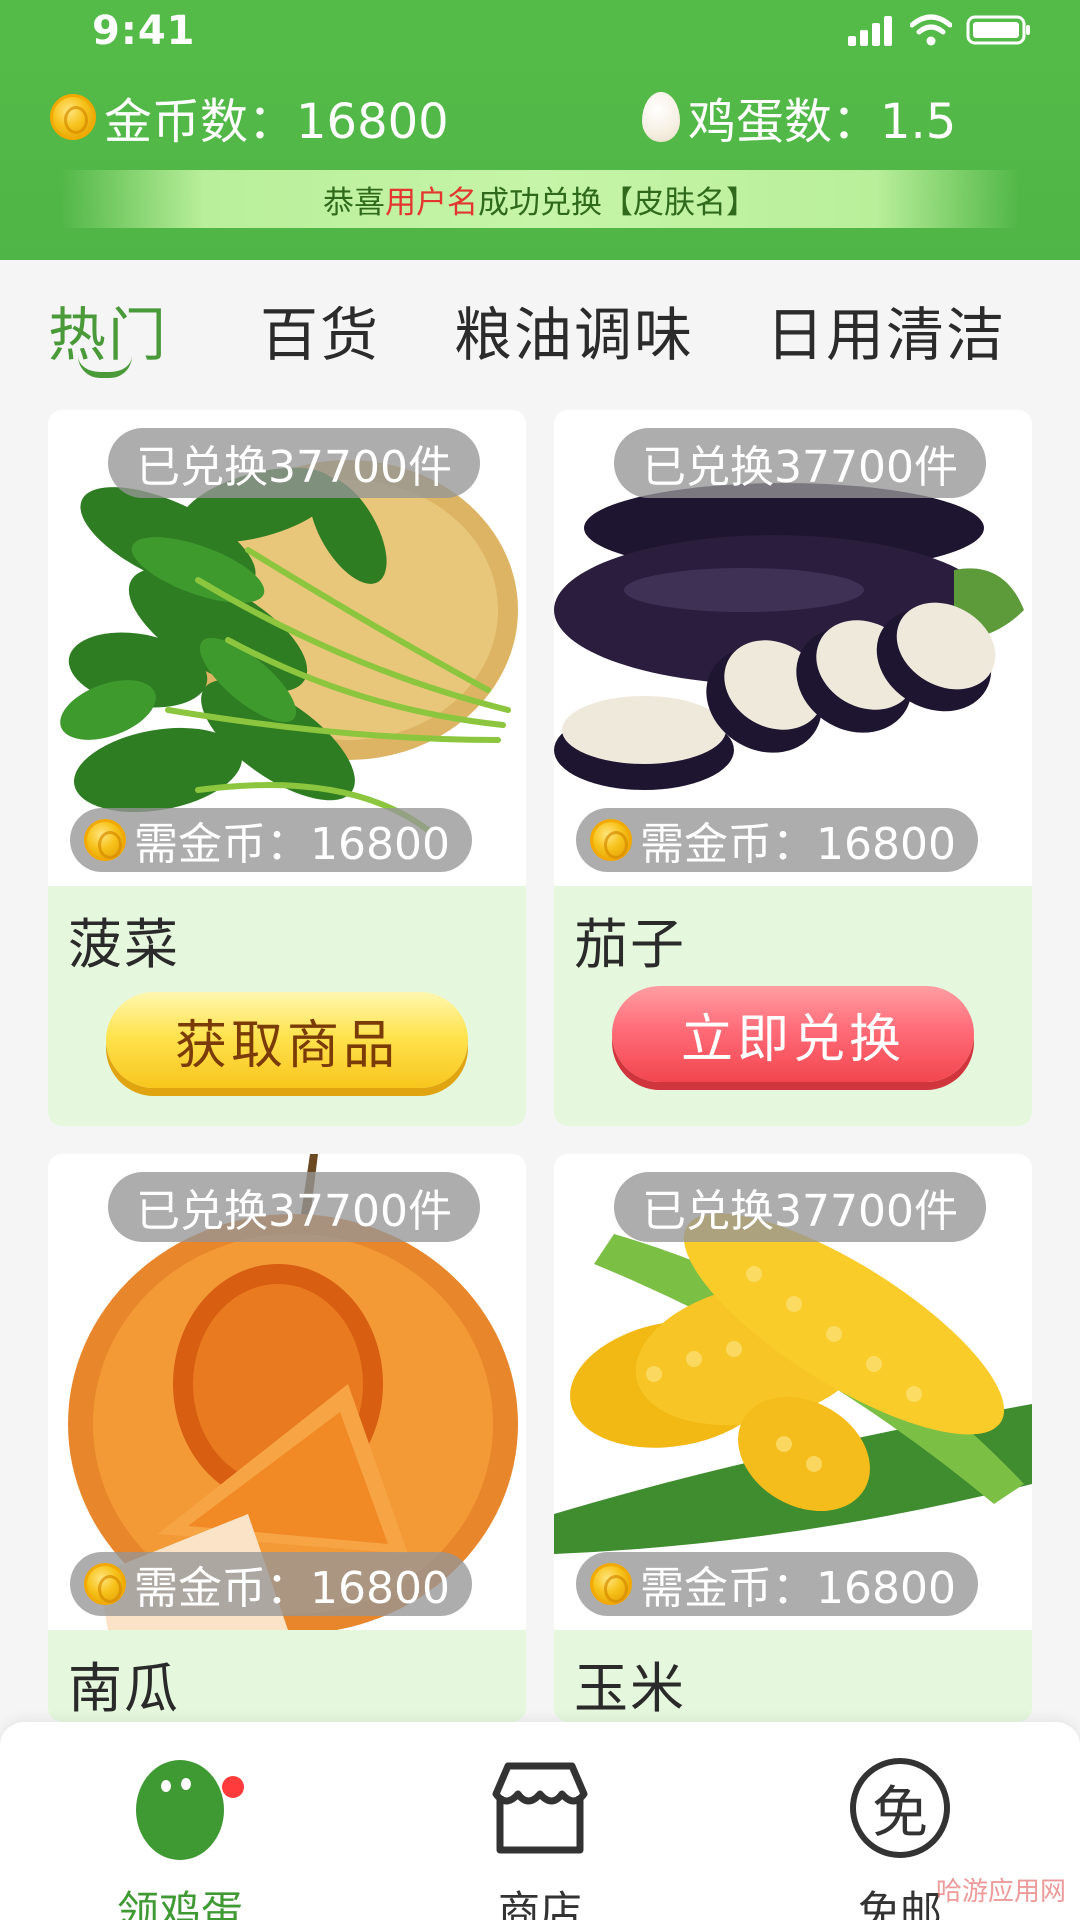  I want to click on product-info: 玉米, so click(793, 1676).